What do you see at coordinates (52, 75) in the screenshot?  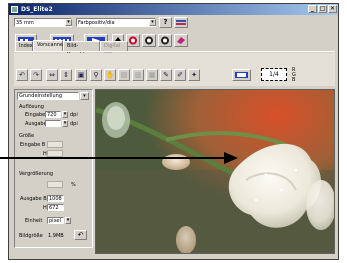 I see `flip-horizontal-icon: ⇔` at bounding box center [52, 75].